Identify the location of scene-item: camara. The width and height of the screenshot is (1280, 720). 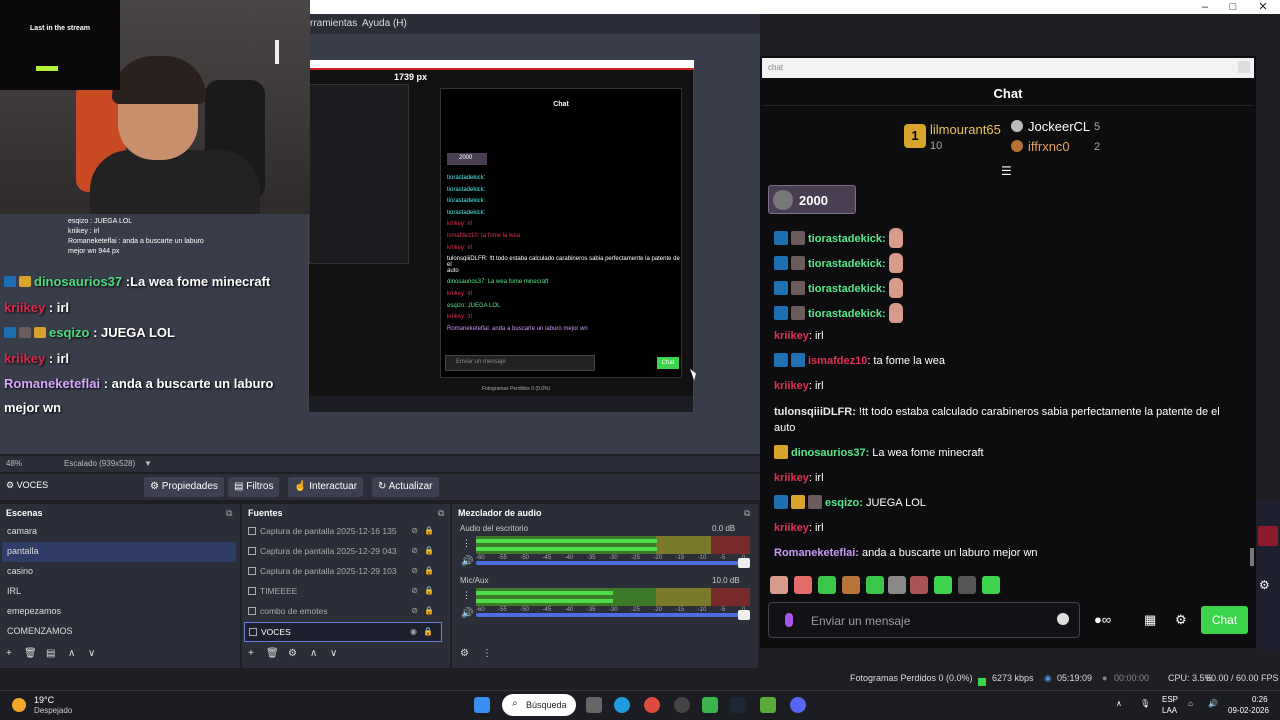
(119, 532).